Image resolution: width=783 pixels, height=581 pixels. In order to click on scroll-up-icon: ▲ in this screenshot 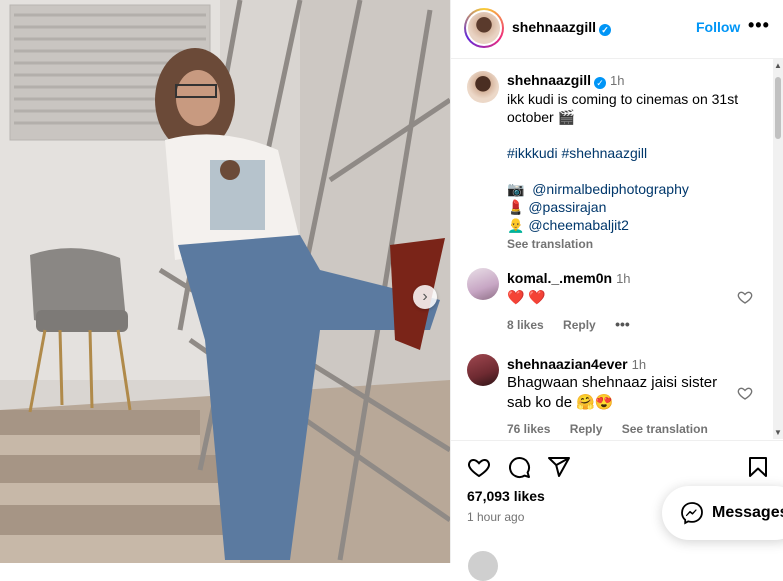, I will do `click(778, 65)`.